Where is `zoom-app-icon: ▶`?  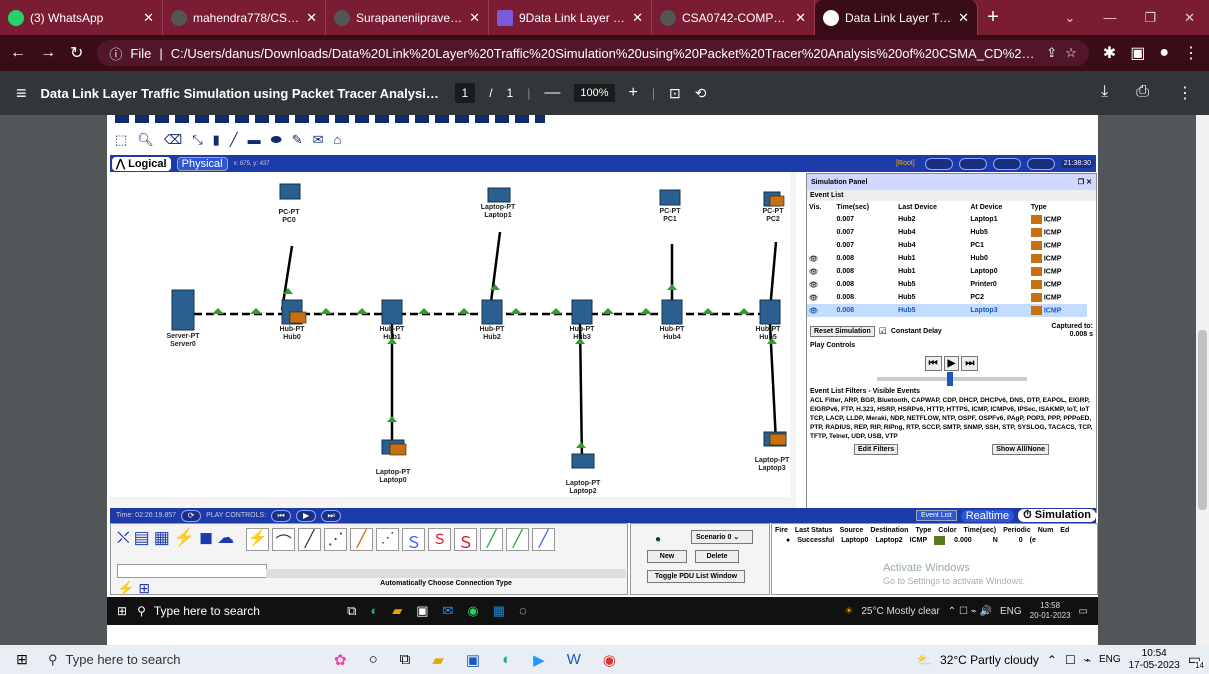 zoom-app-icon: ▶ is located at coordinates (539, 660).